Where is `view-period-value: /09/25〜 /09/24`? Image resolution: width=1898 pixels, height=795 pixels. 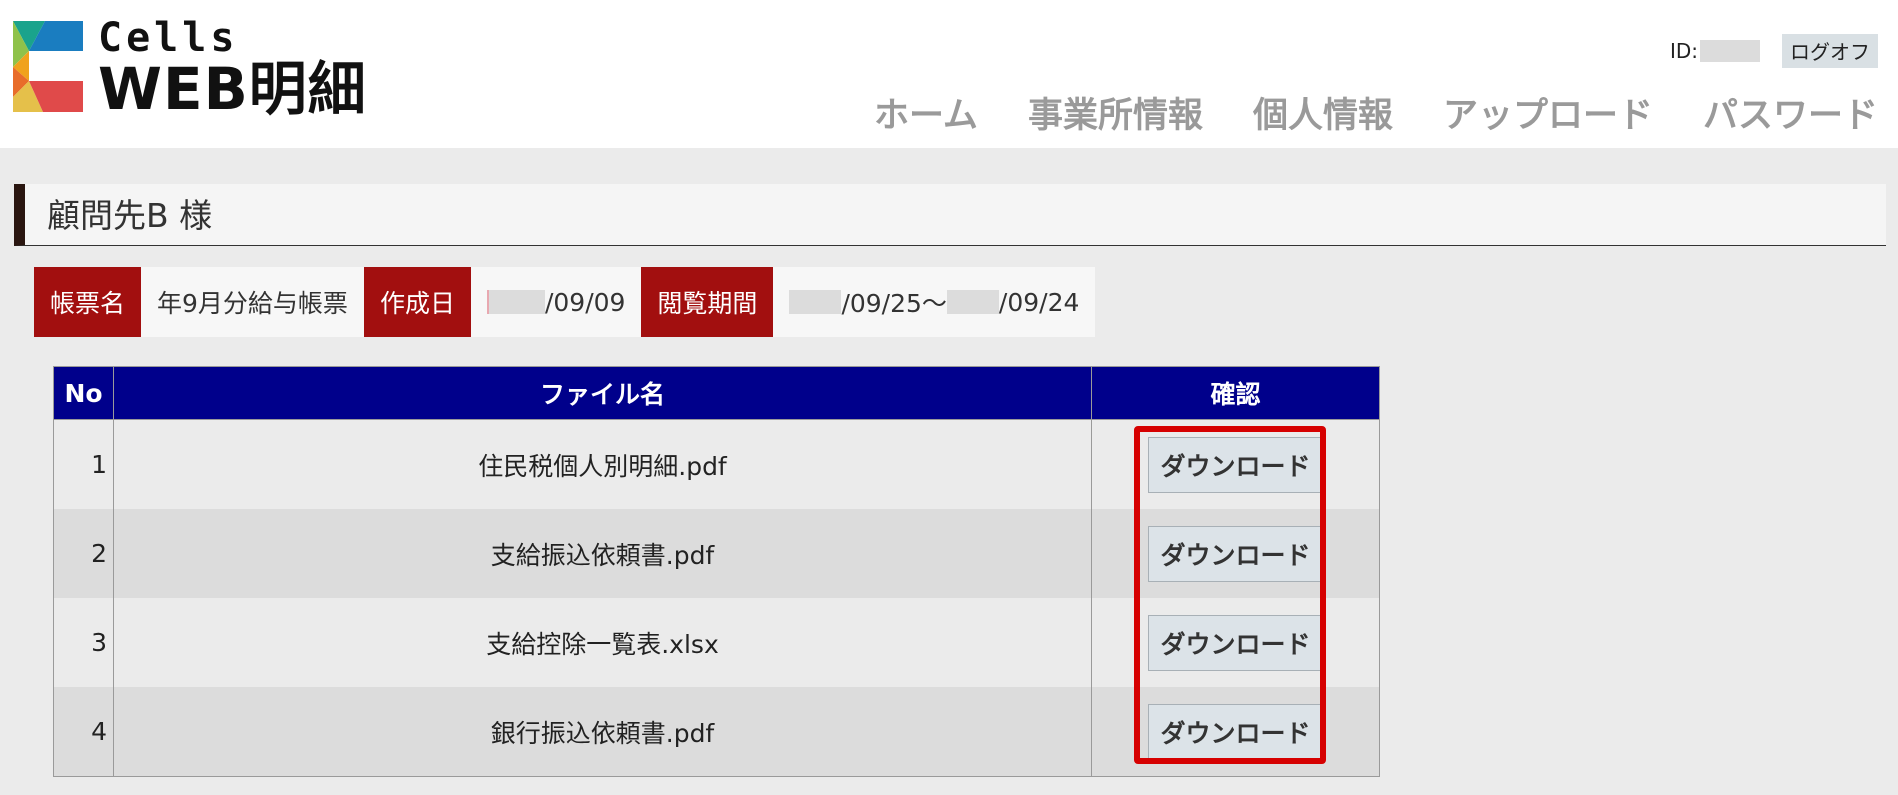 view-period-value: /09/25〜 /09/24 is located at coordinates (934, 302).